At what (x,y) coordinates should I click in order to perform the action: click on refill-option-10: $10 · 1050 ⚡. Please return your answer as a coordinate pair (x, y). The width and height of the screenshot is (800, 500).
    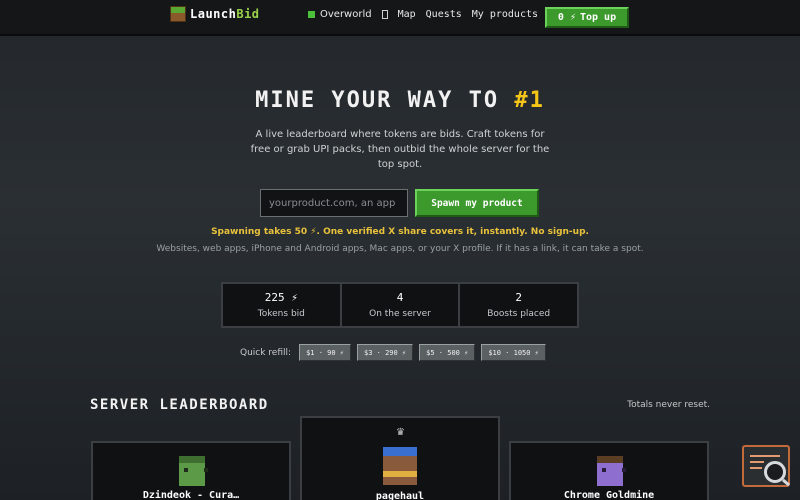
    Looking at the image, I should click on (513, 352).